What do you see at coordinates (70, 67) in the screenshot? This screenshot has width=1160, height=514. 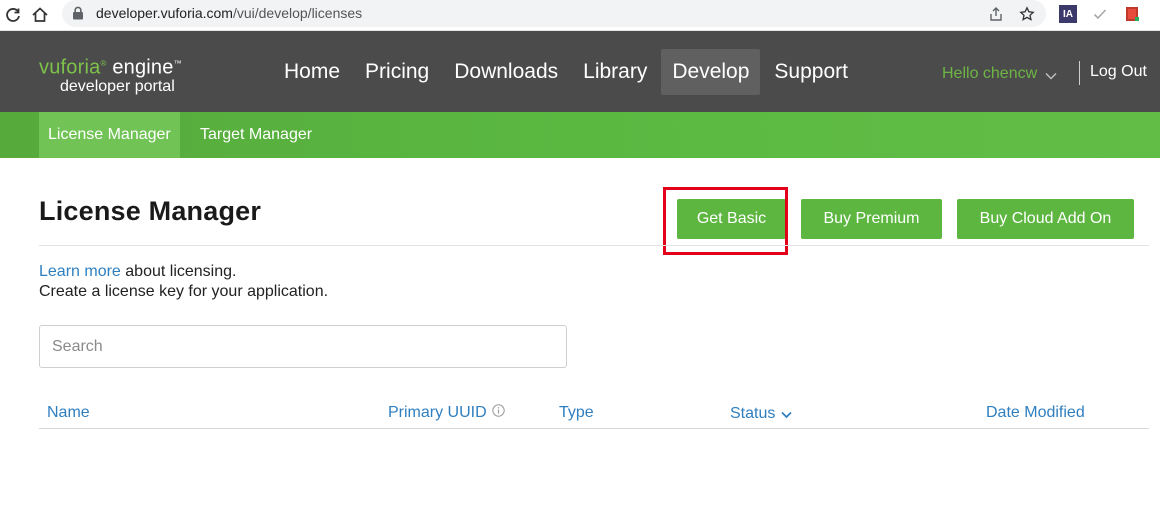 I see `logo-brand: vuforia` at bounding box center [70, 67].